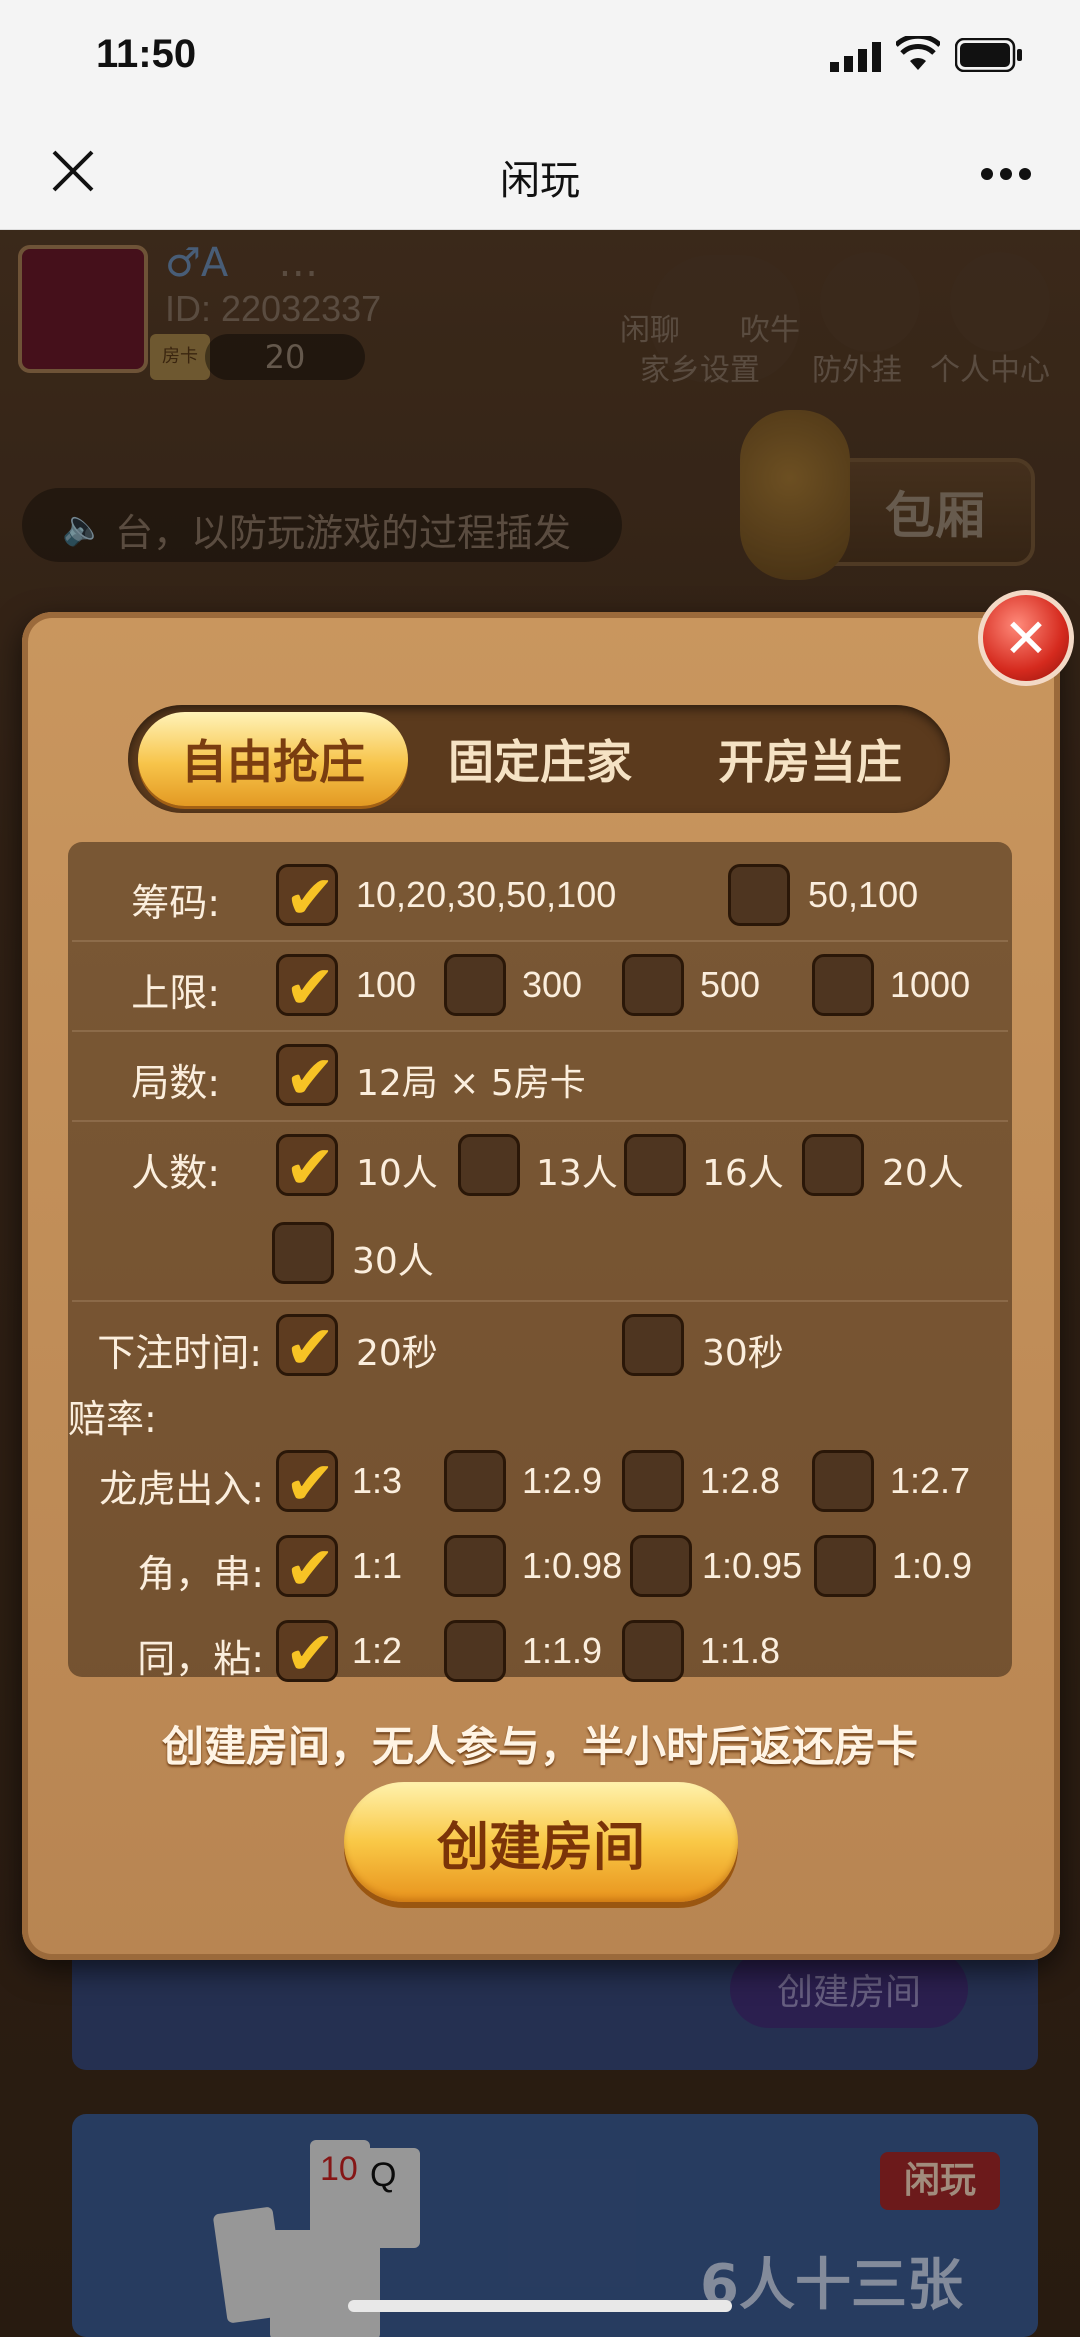 The width and height of the screenshot is (1080, 2337). What do you see at coordinates (930, 1480) in the screenshot?
I see `option-dt-4: 1:2.7` at bounding box center [930, 1480].